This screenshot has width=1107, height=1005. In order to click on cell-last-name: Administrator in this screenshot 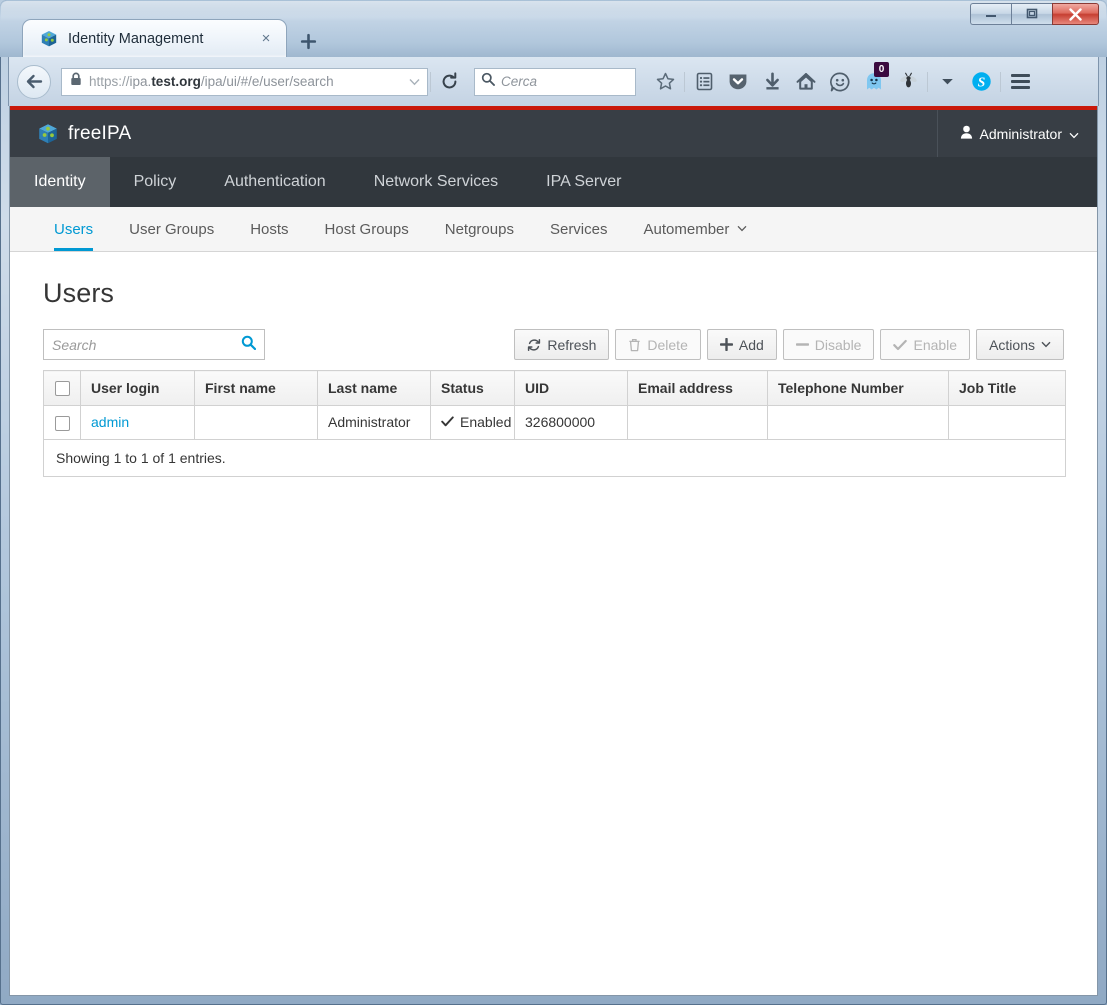, I will do `click(374, 422)`.